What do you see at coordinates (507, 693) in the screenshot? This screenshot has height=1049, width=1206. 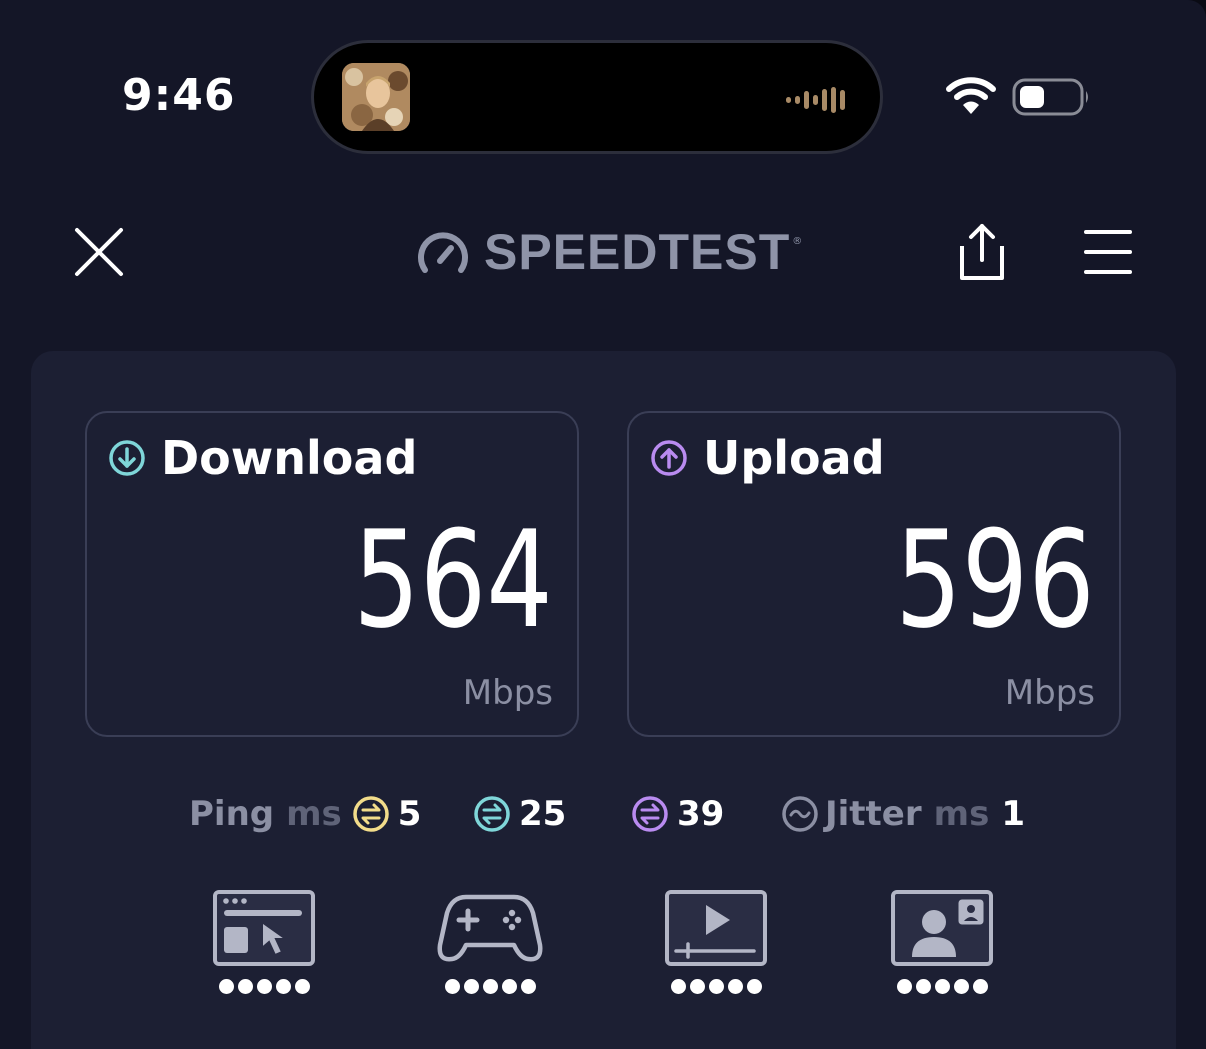 I see `download-unit: Mbps` at bounding box center [507, 693].